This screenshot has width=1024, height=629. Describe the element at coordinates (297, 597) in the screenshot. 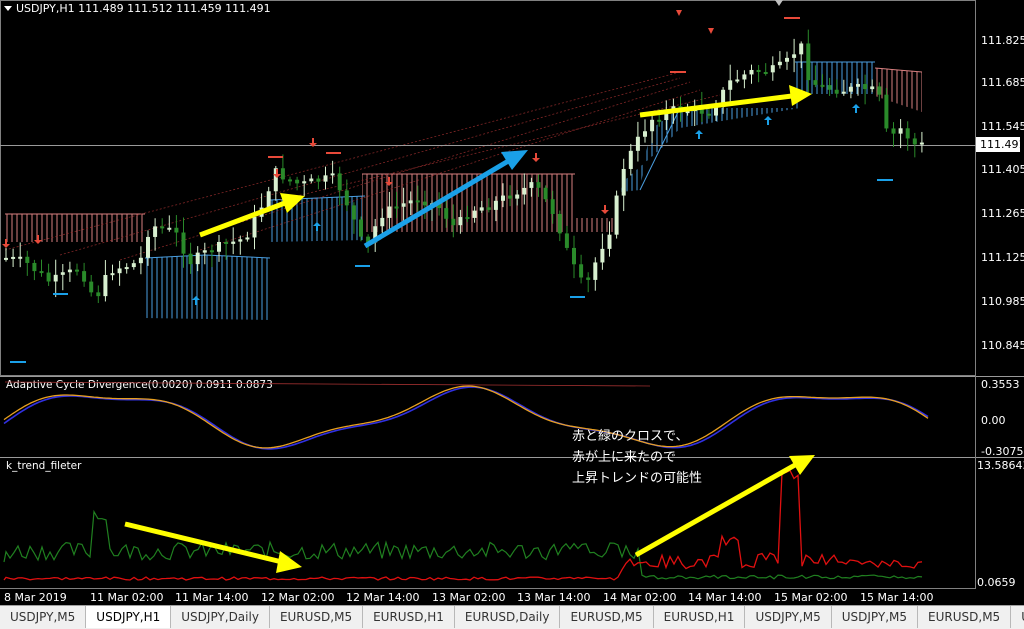

I see `time-tick: 12 Mar 02:00` at that location.